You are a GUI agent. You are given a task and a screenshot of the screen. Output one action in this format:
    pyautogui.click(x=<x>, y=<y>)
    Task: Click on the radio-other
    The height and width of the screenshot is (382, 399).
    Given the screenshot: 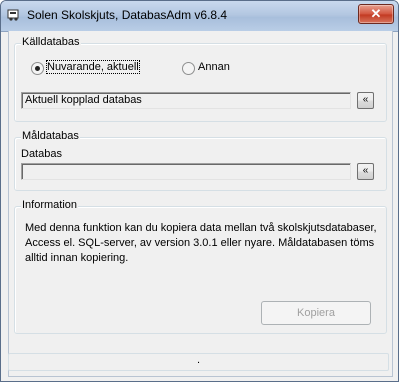 What is the action you would take?
    pyautogui.click(x=188, y=68)
    